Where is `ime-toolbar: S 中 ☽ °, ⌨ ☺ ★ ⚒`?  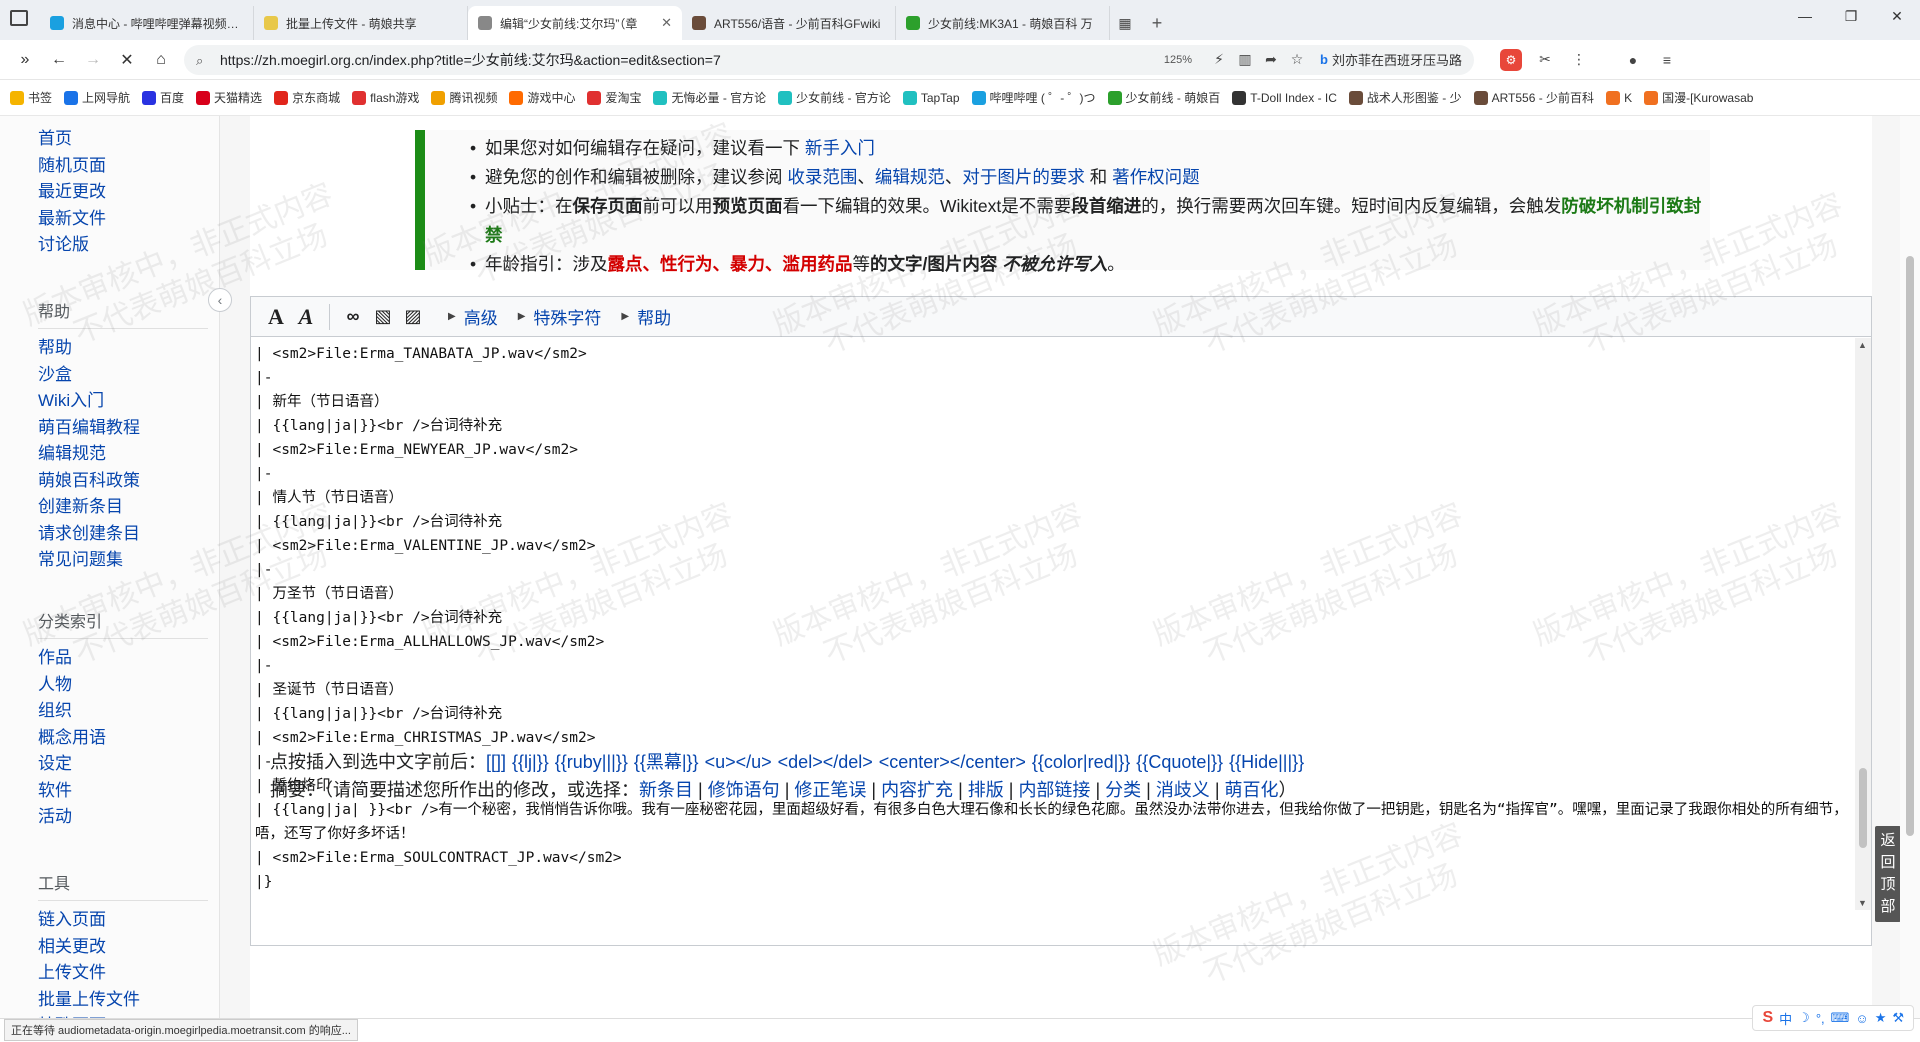 ime-toolbar: S 中 ☽ °, ⌨ ☺ ★ ⚒ is located at coordinates (1833, 1018).